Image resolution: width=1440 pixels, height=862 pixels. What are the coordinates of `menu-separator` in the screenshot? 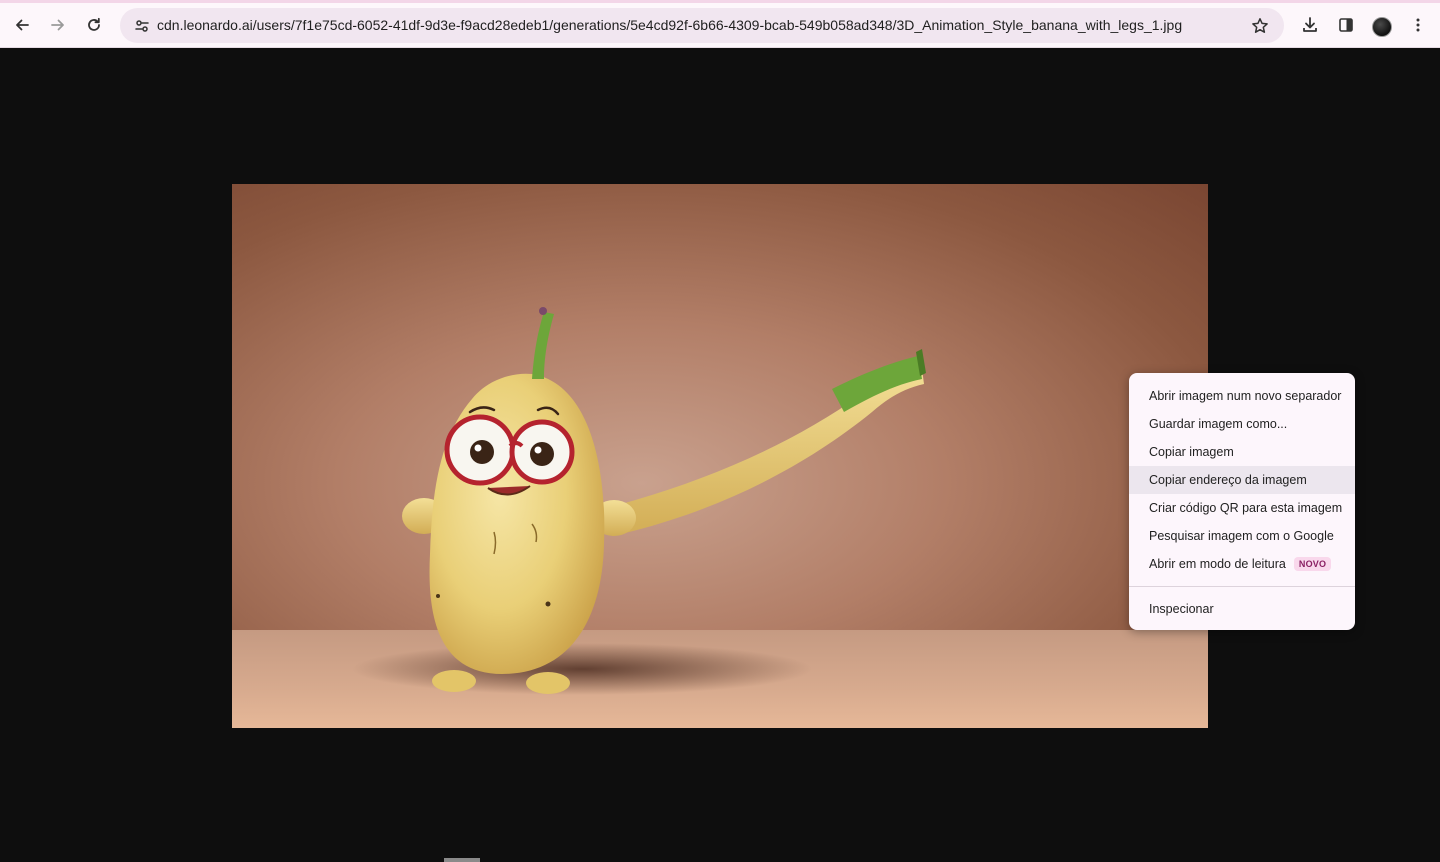 It's located at (1242, 586).